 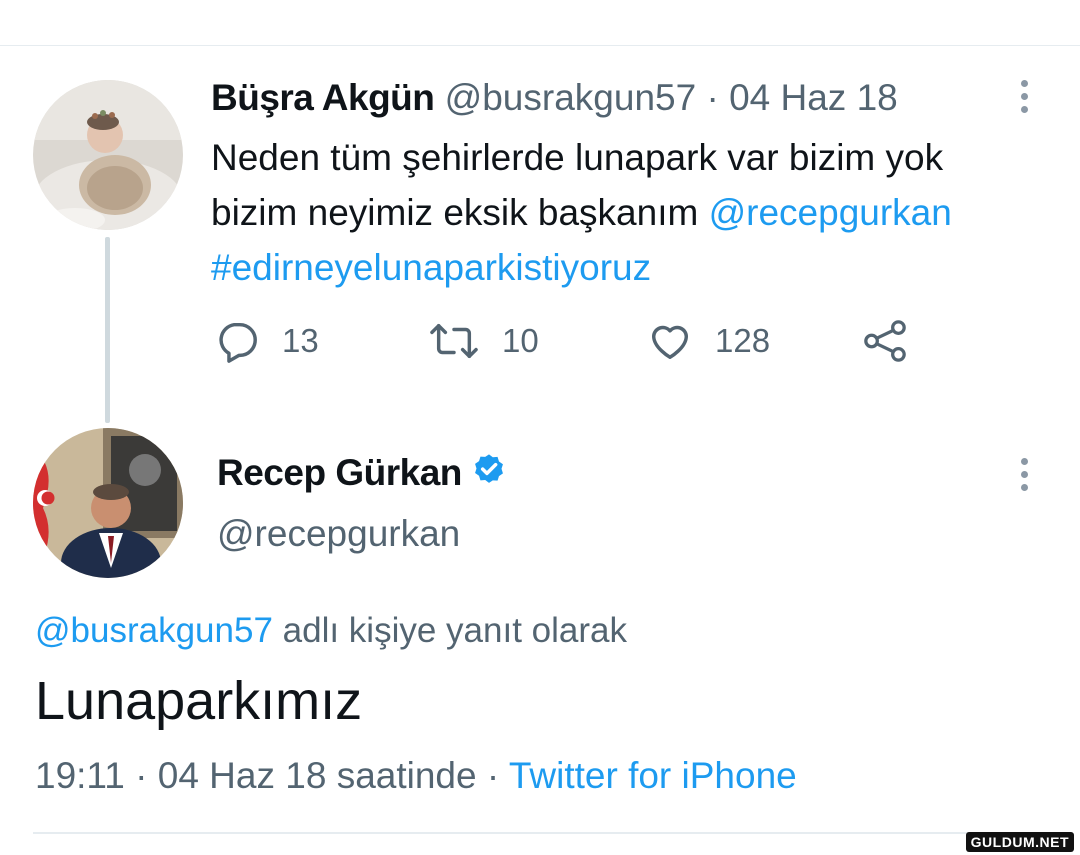 I want to click on reply-source: Twitter for iPhone, so click(x=653, y=775).